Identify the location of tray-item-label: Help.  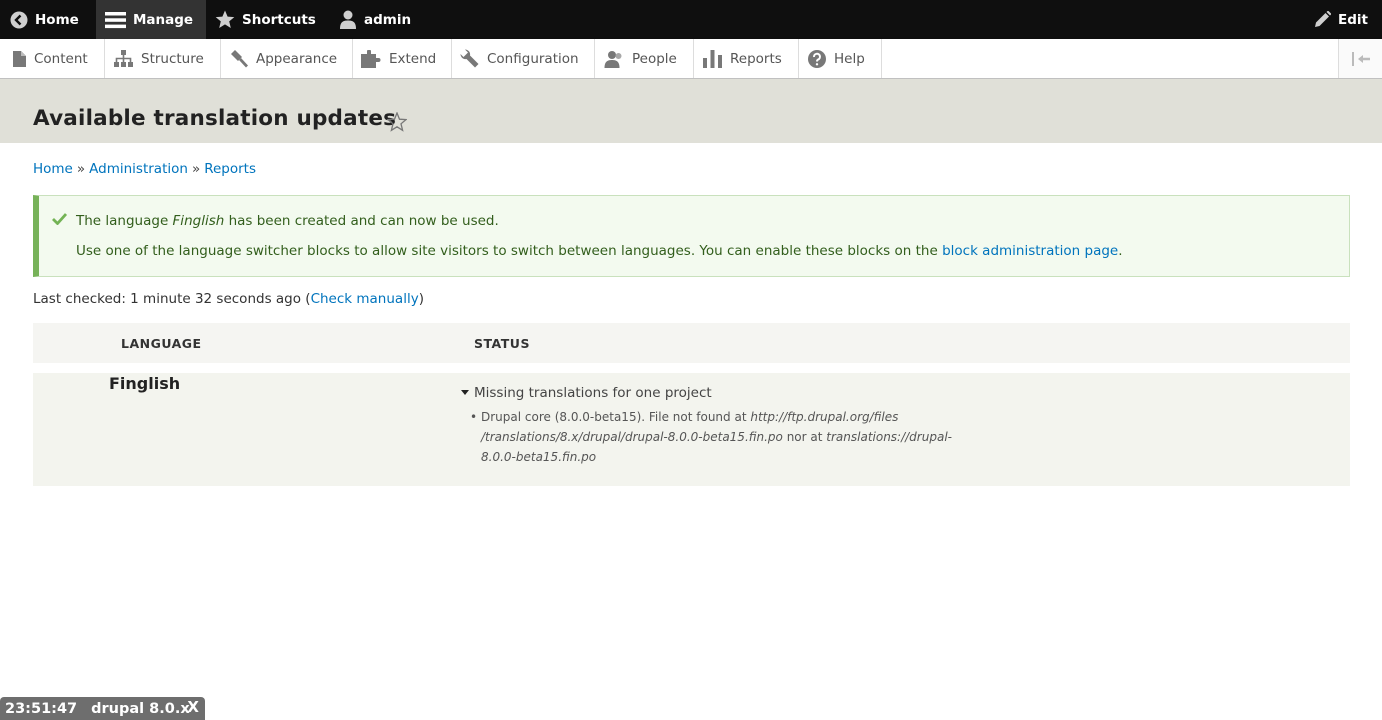
(849, 58).